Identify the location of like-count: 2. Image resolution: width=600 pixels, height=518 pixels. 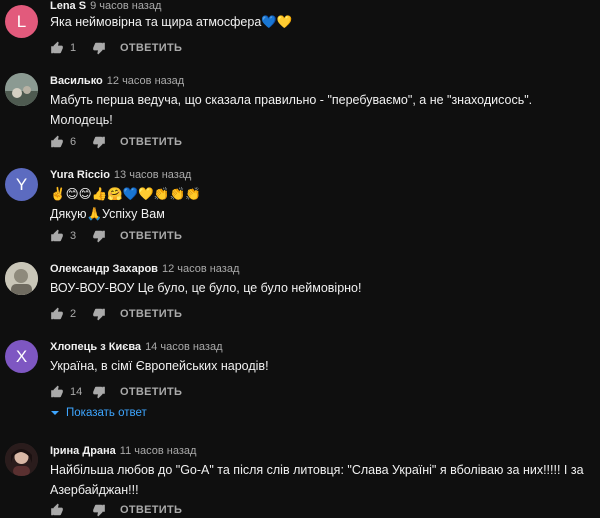
(73, 314).